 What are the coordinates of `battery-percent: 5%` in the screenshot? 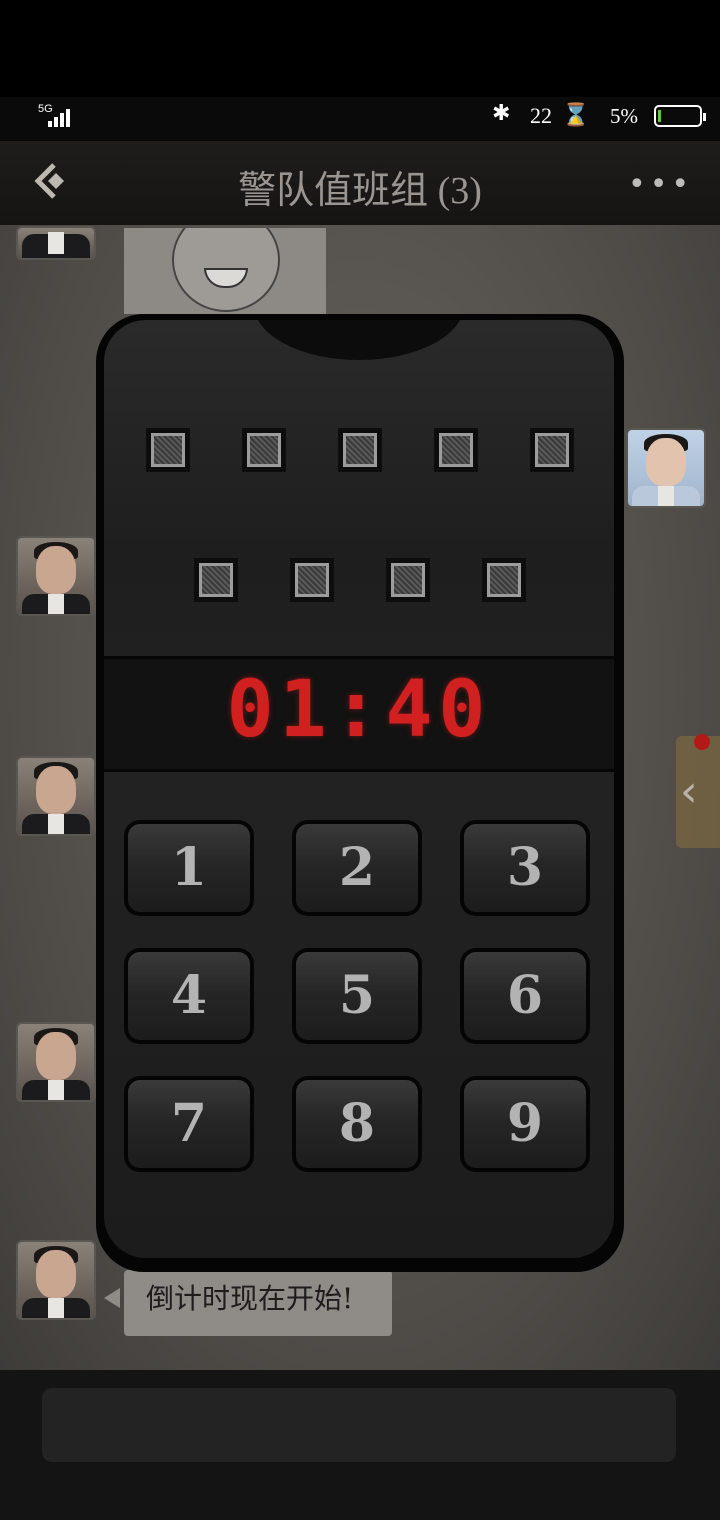 It's located at (624, 116).